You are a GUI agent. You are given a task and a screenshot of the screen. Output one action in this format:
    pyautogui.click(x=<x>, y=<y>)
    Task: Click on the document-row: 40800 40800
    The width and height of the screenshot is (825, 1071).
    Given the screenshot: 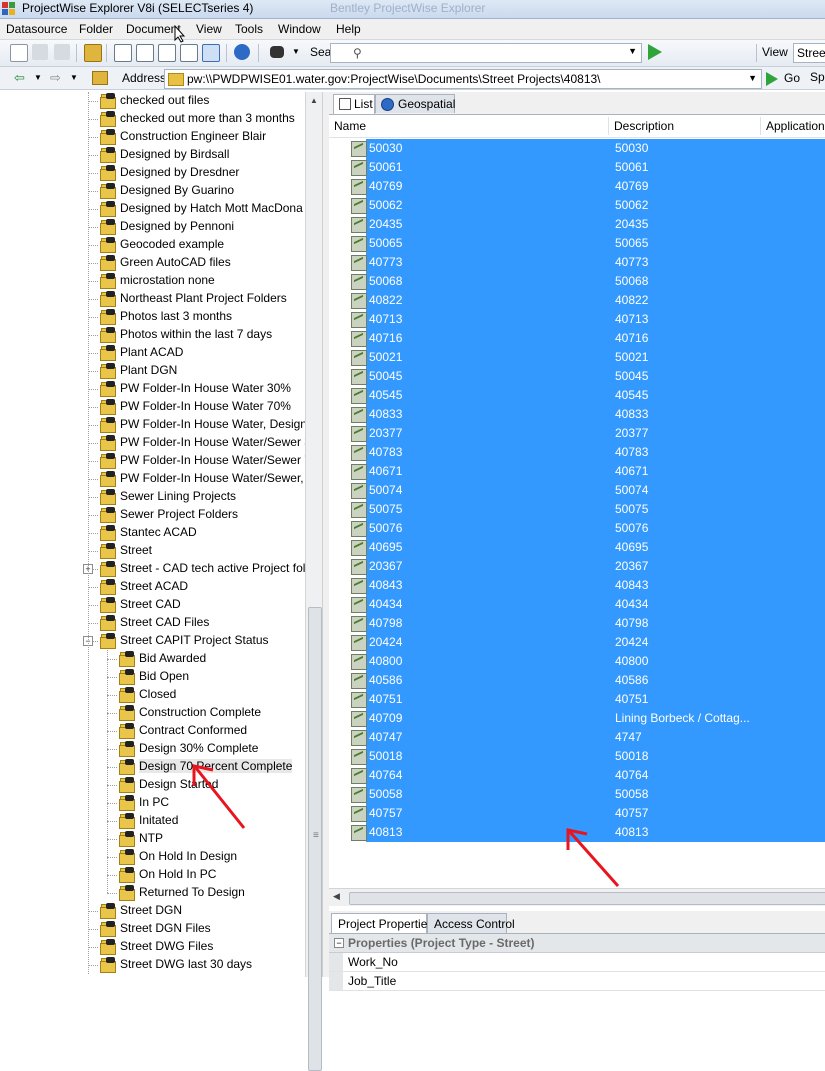 What is the action you would take?
    pyautogui.click(x=577, y=661)
    